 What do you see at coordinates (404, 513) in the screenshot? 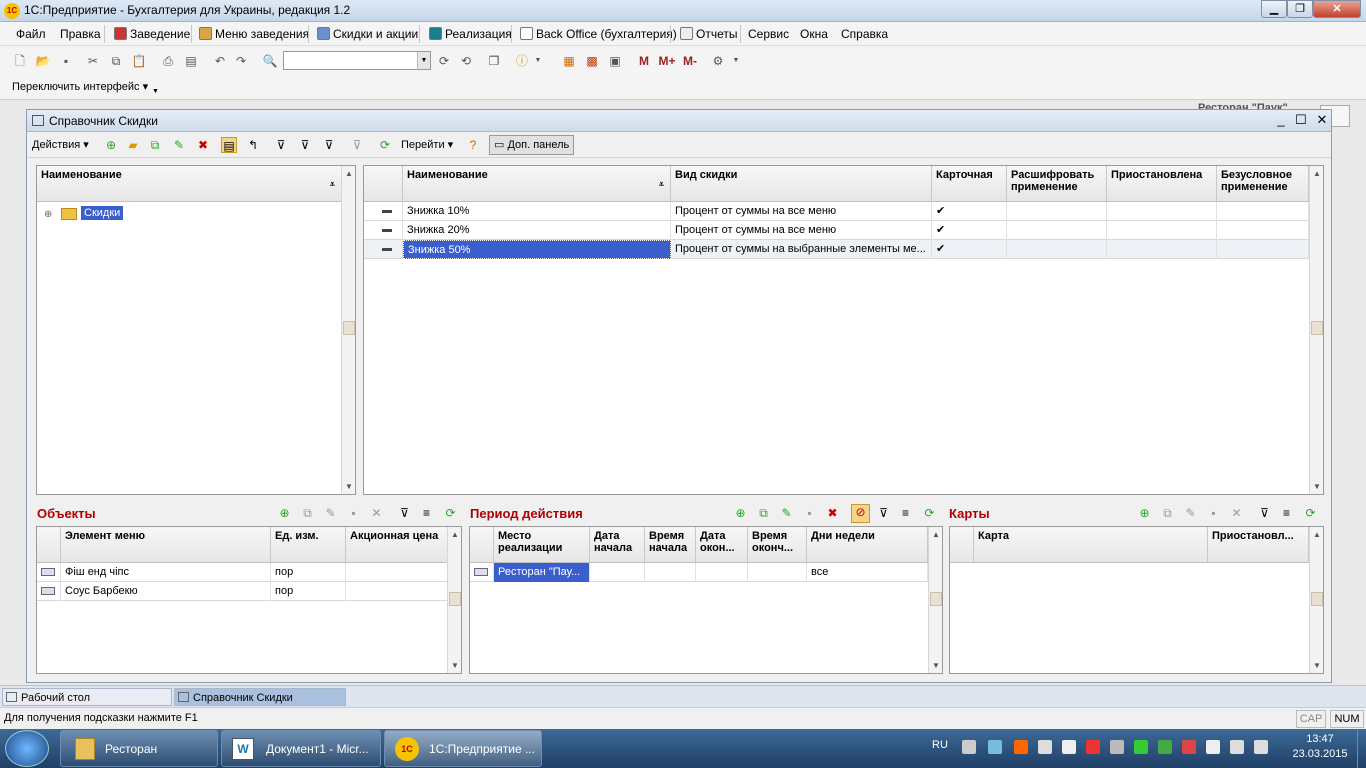
I see `objects-filter-icon: ⊽` at bounding box center [404, 513].